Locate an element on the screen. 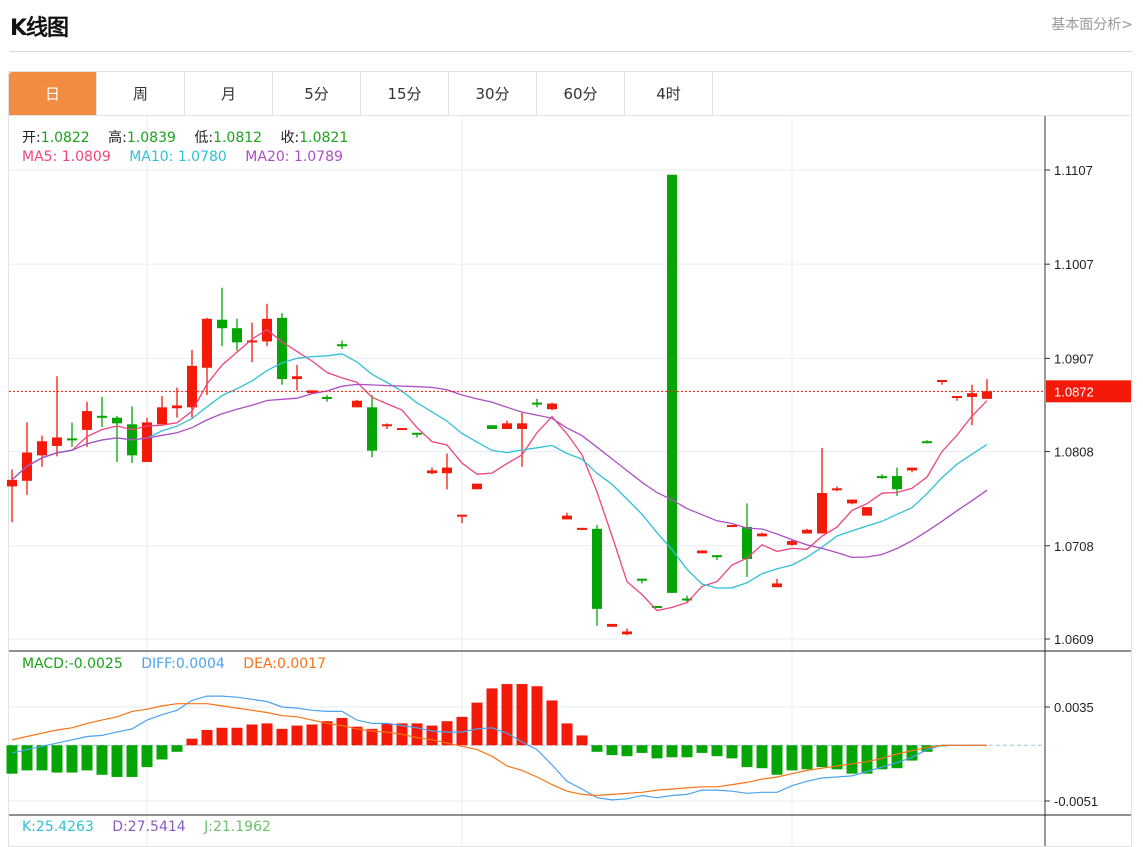  macd-value: -0.0025 is located at coordinates (95, 664).